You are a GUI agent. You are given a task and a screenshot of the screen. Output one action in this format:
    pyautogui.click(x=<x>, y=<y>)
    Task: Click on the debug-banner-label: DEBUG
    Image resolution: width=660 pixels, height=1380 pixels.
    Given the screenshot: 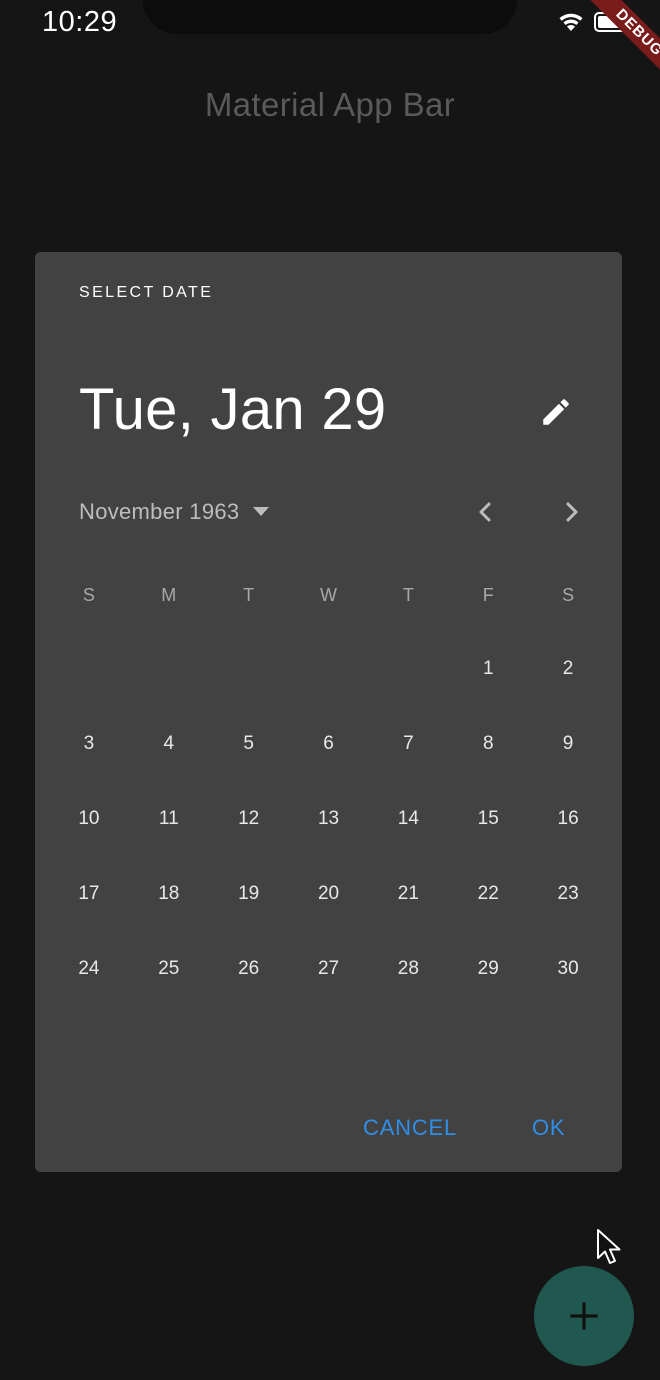 What is the action you would take?
    pyautogui.click(x=622, y=43)
    